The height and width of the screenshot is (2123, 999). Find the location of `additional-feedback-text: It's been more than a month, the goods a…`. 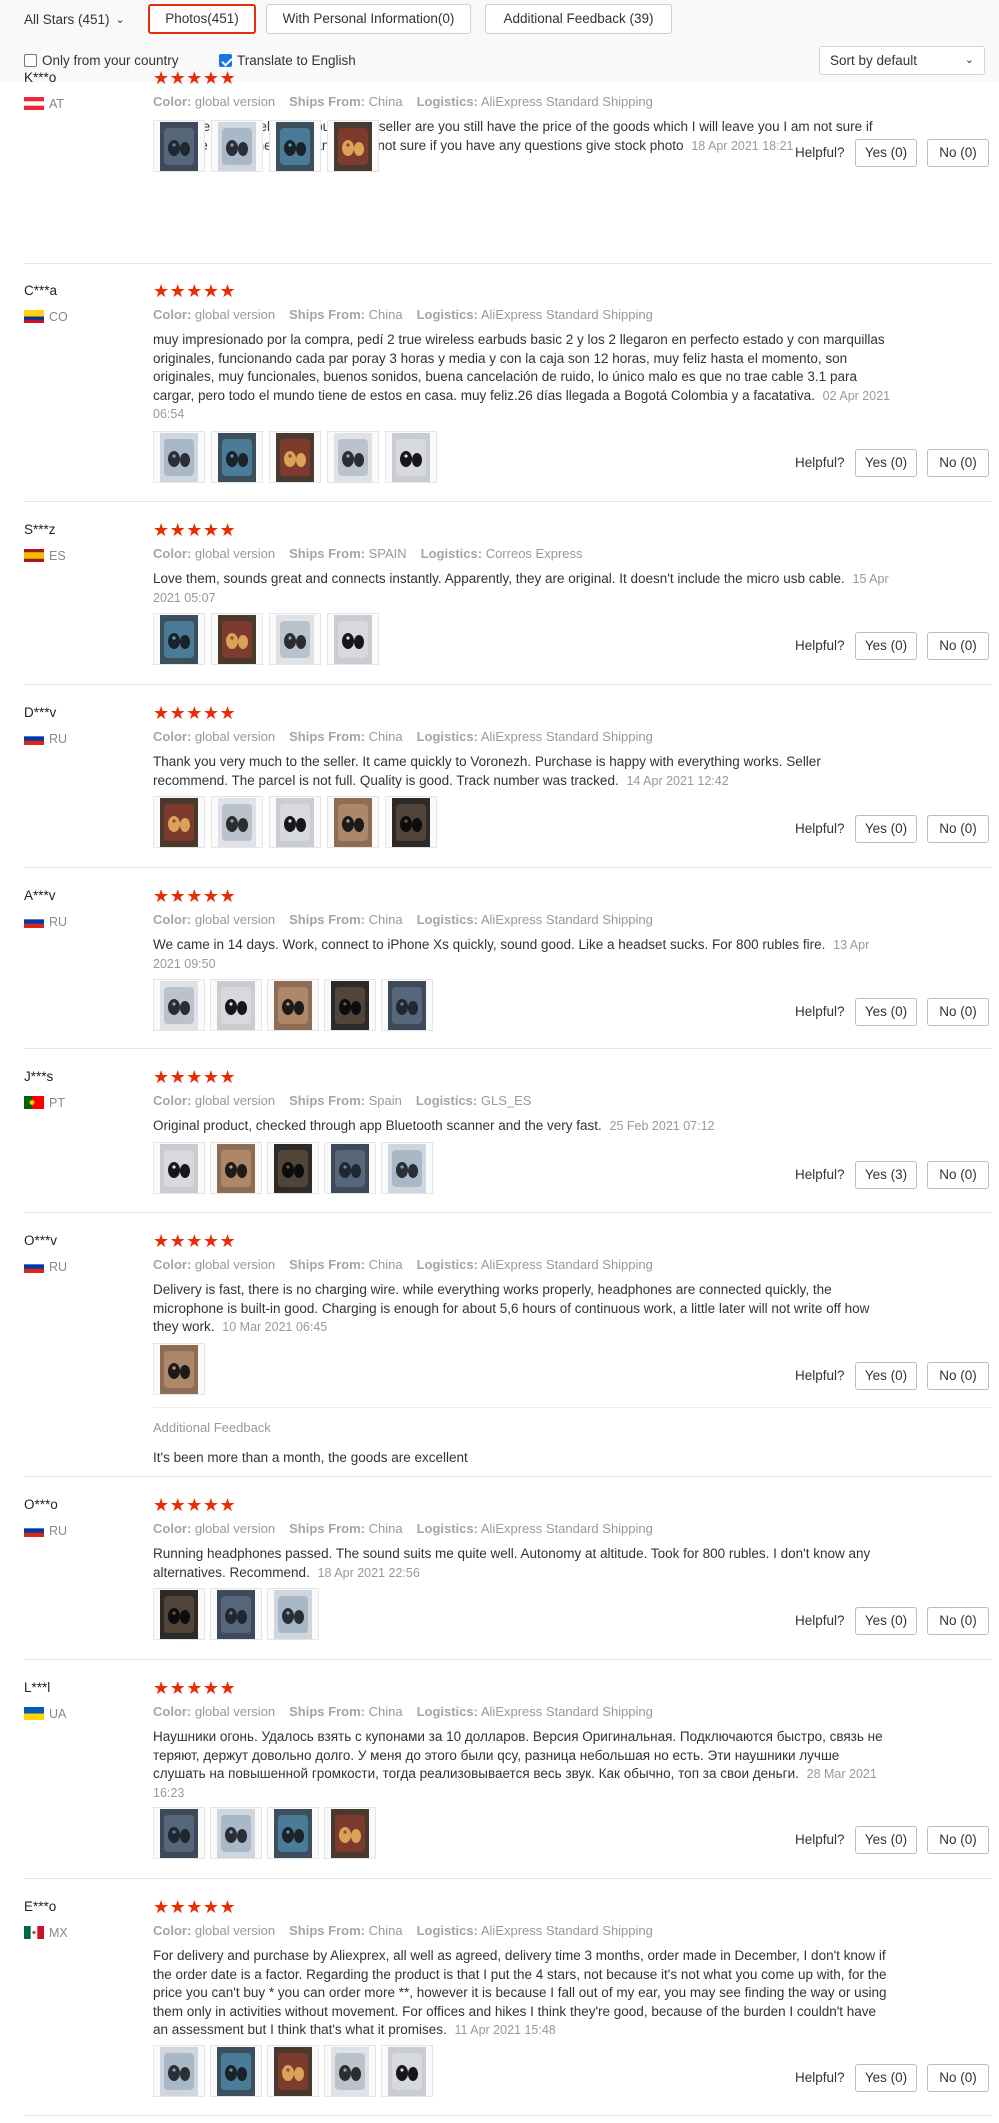

additional-feedback-text: It's been more than a month, the goods a… is located at coordinates (310, 1457).